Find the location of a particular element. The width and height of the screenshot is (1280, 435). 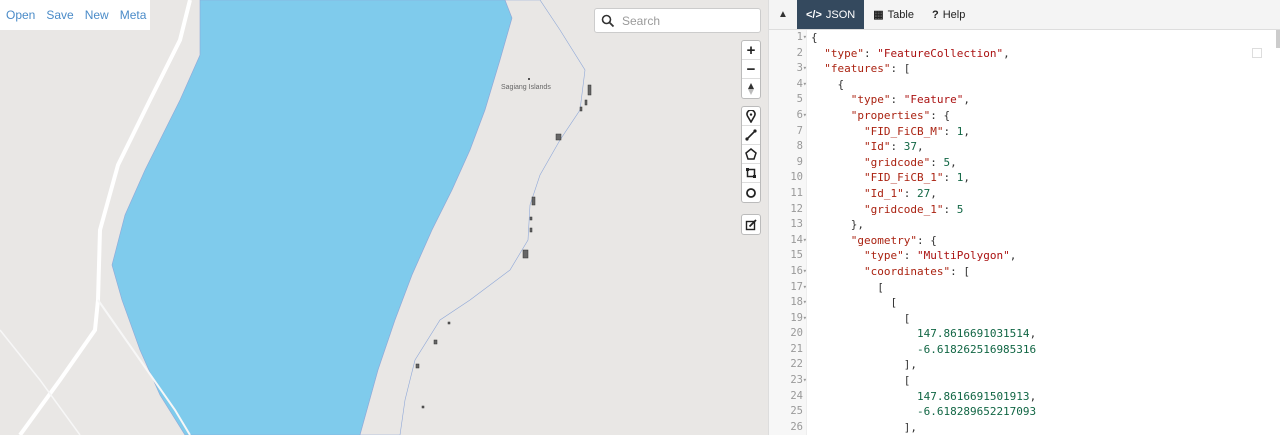

line-number: 6 ▾ is located at coordinates (788, 116).